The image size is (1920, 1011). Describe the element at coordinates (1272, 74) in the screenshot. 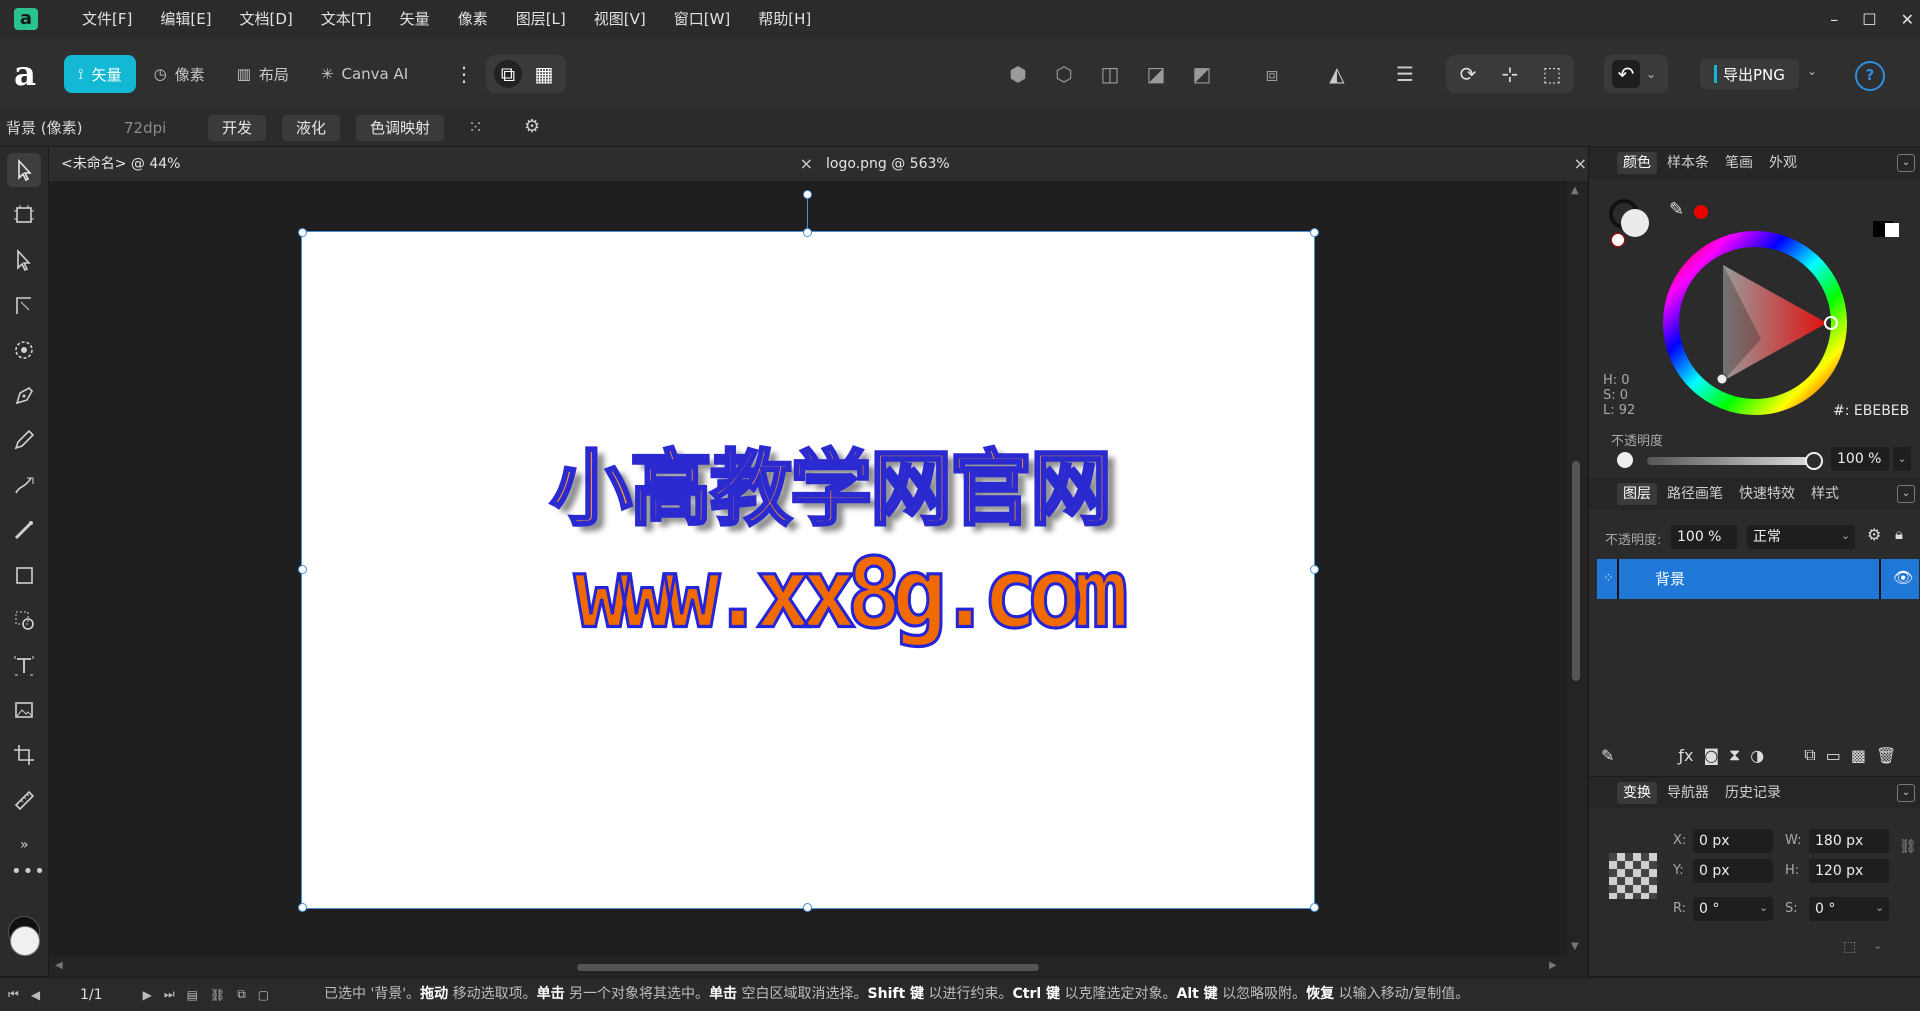

I see `transform-shapes-icon: ⧈` at that location.